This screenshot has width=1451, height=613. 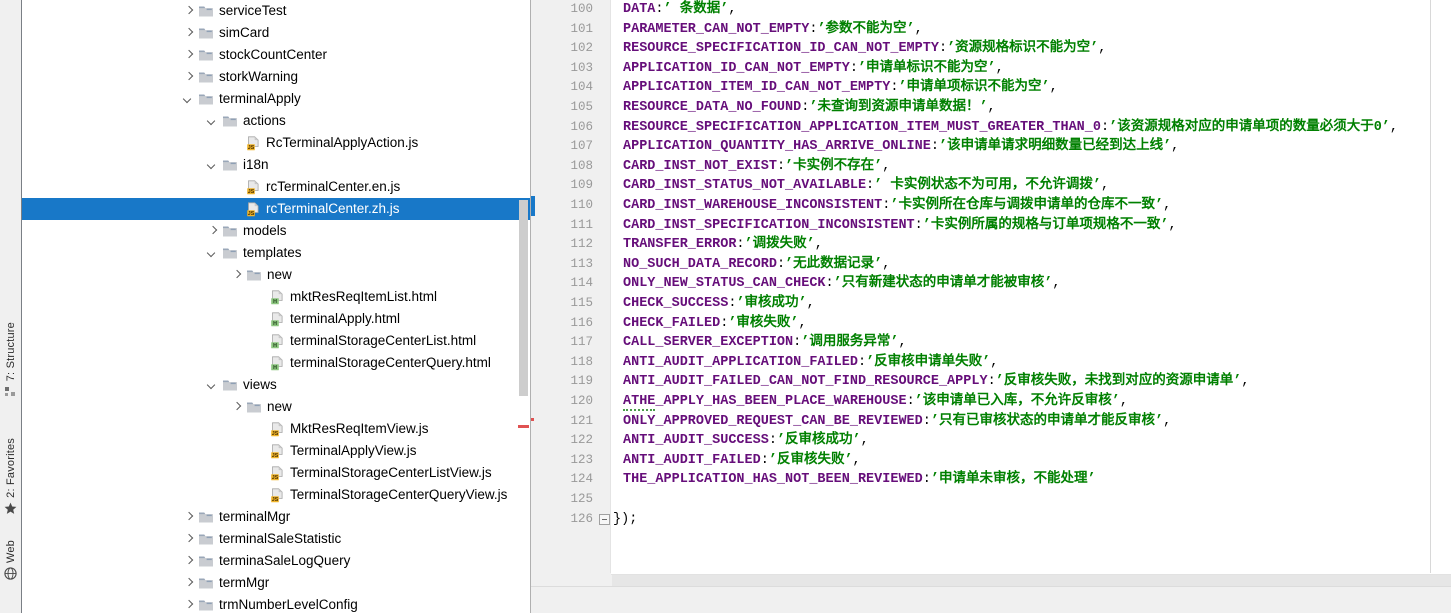 I want to click on tree-row: actions, so click(x=276, y=121).